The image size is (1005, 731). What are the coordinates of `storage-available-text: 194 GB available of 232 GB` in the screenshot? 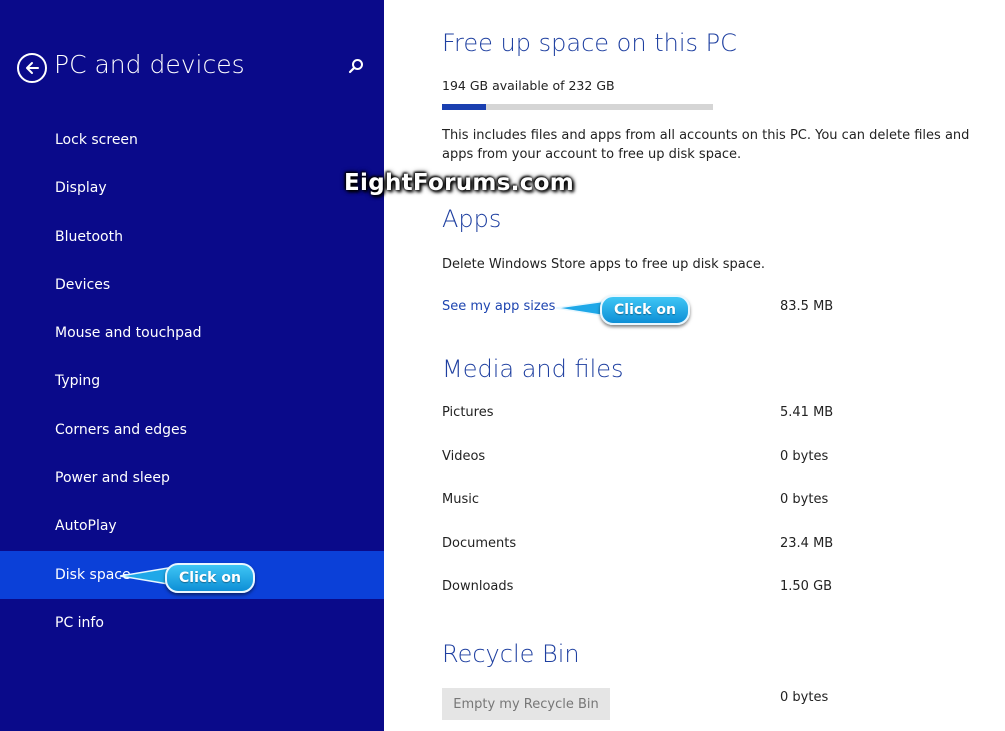 It's located at (528, 85).